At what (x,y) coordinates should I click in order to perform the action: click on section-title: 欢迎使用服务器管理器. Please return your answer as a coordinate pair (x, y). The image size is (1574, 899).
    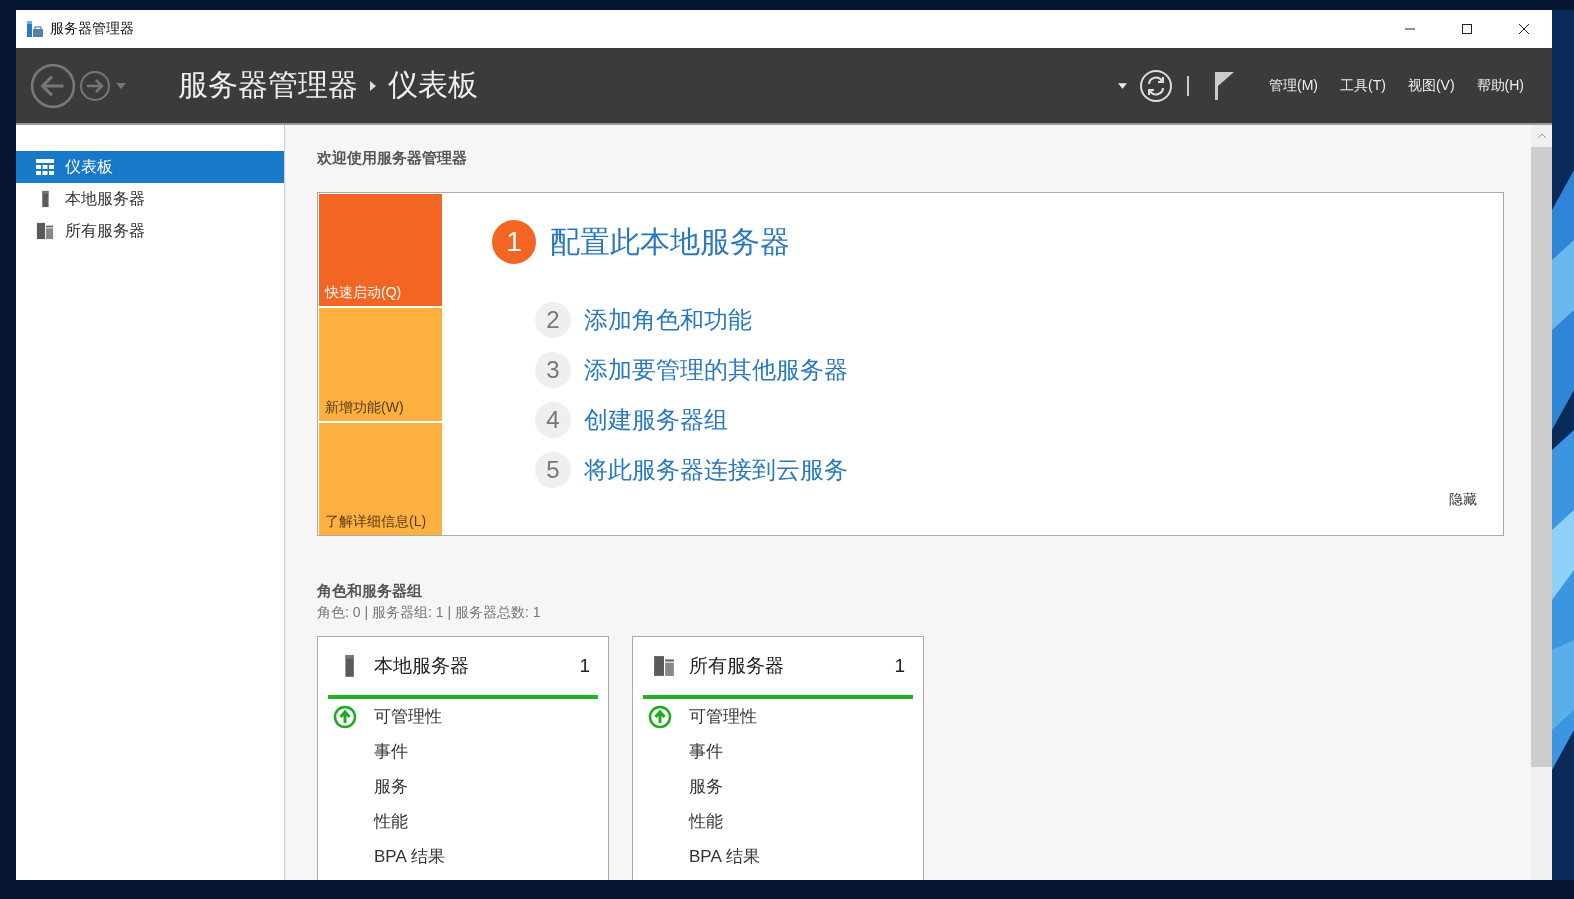
    Looking at the image, I should click on (392, 158).